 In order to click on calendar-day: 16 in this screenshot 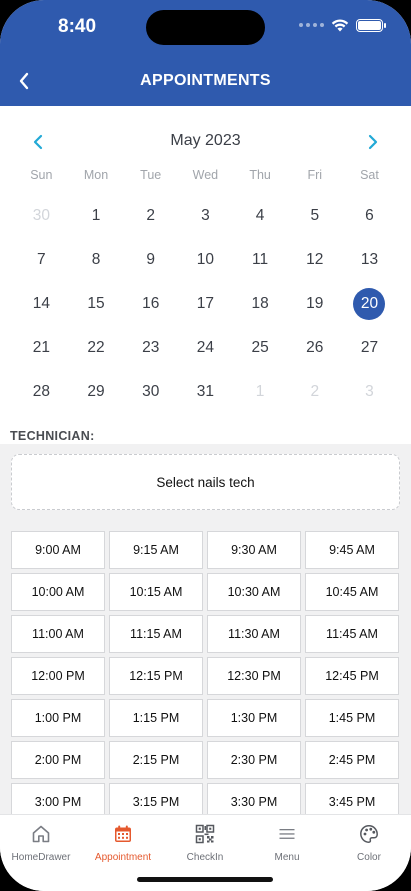, I will do `click(150, 304)`.